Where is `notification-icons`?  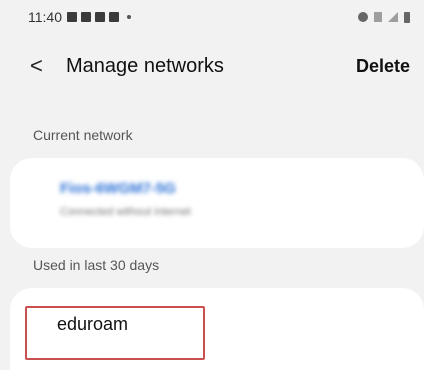 notification-icons is located at coordinates (99, 17).